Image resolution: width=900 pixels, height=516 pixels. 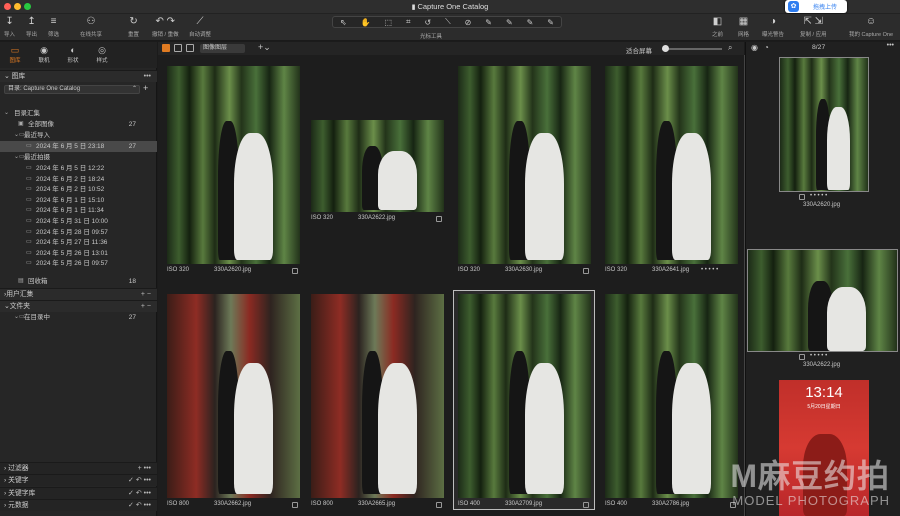 I want to click on thumbnail-cell: ISO 800 330A2665.jpg, so click(x=377, y=400).